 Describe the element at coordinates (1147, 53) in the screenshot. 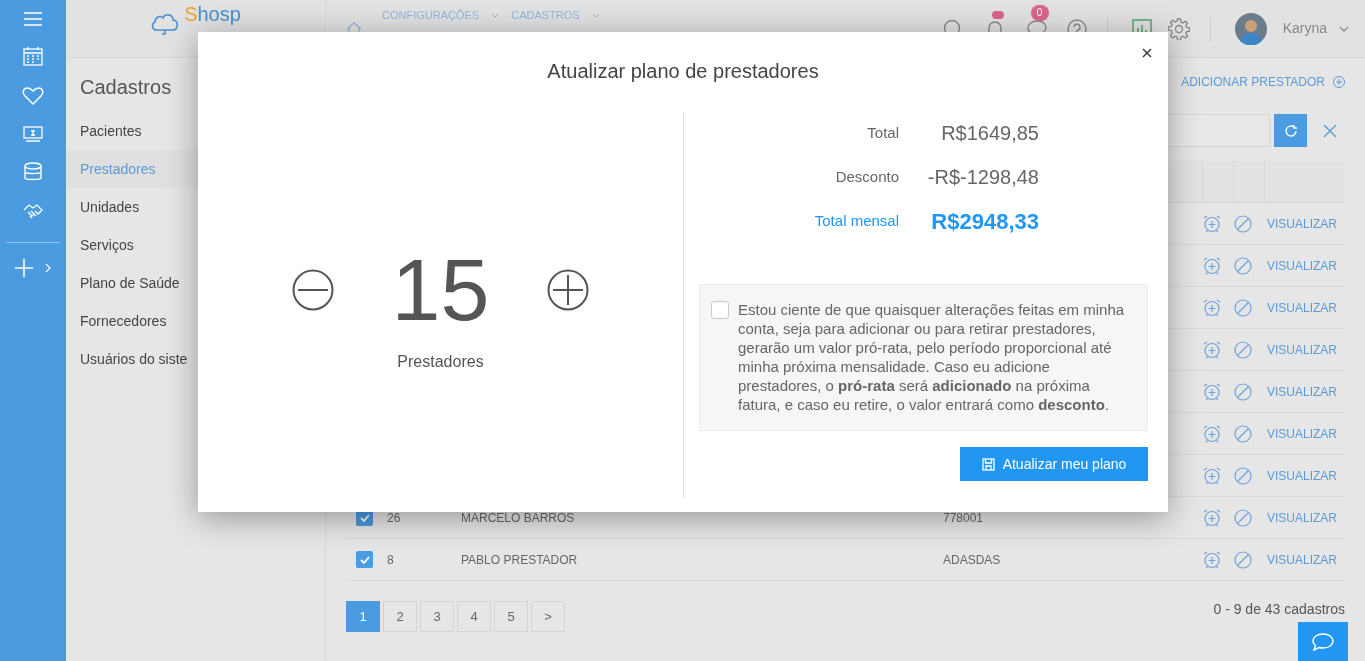

I see `close-icon` at that location.